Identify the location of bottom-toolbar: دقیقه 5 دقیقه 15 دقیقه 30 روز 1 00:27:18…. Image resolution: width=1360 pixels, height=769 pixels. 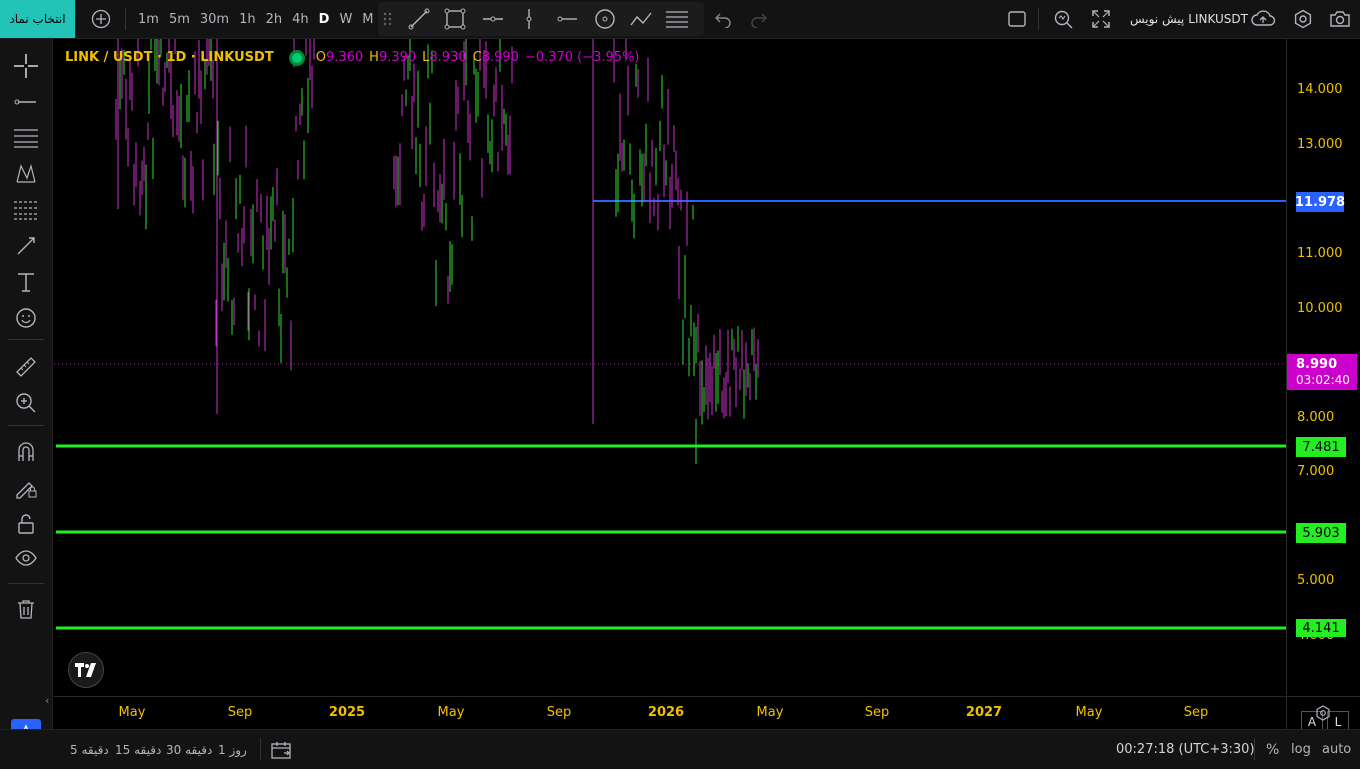
(680, 749).